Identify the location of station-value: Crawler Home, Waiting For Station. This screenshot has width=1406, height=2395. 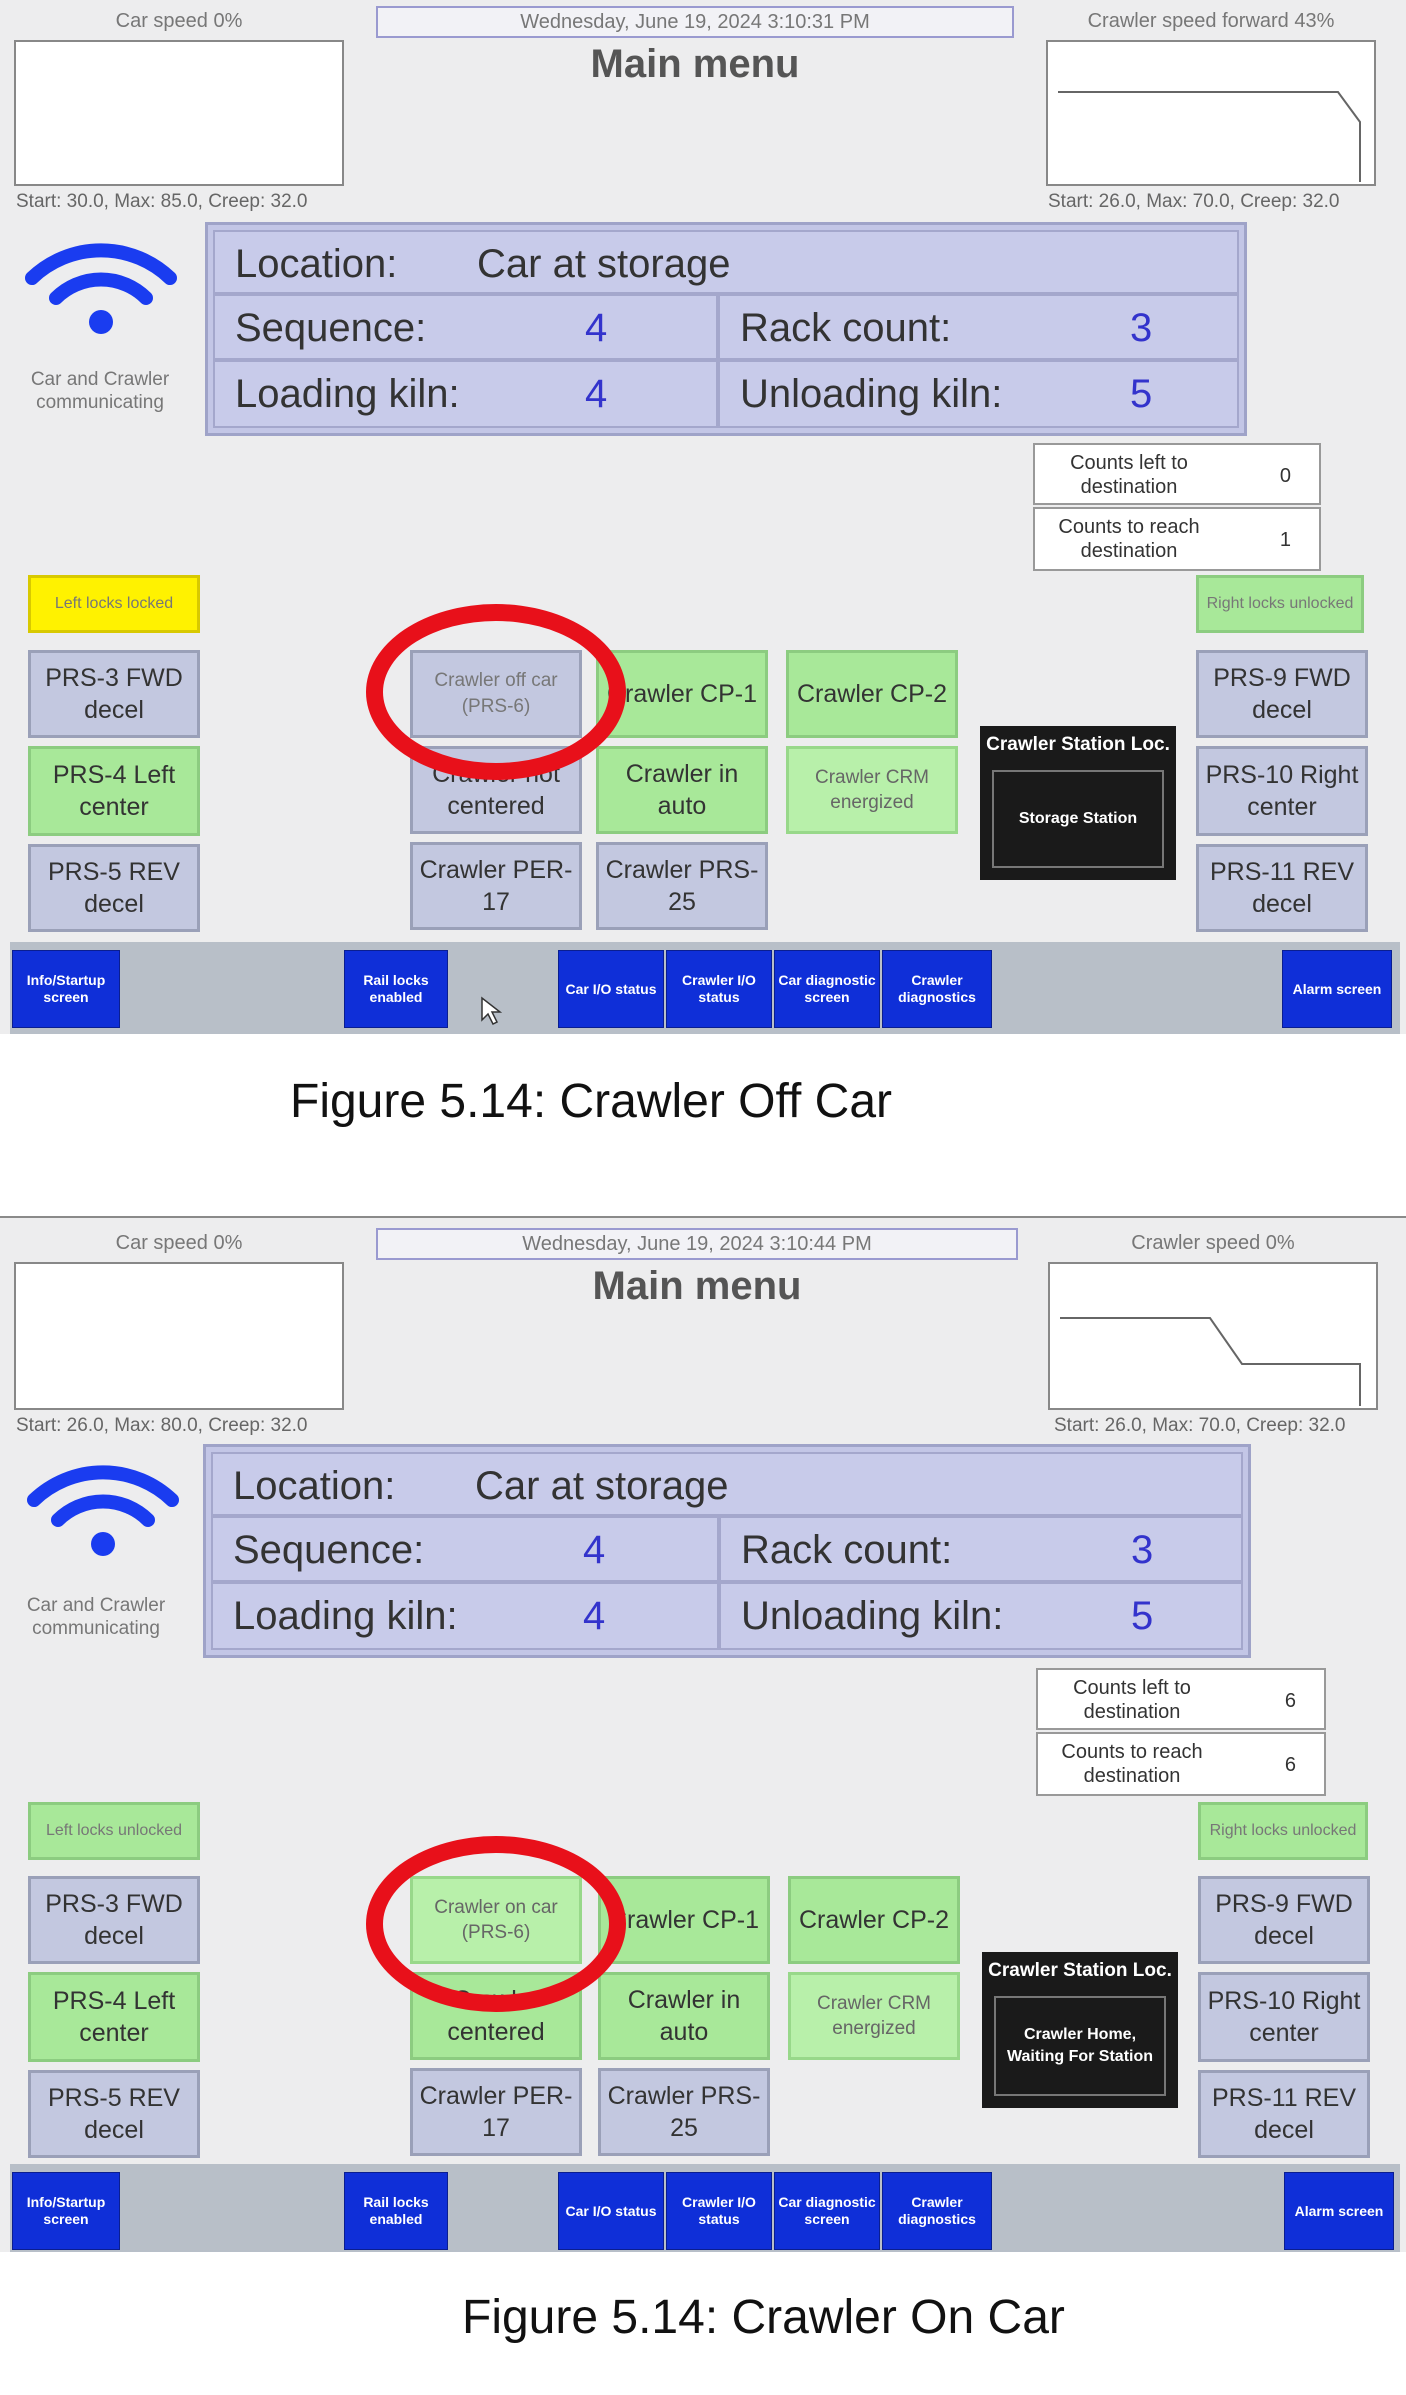
(1080, 2046).